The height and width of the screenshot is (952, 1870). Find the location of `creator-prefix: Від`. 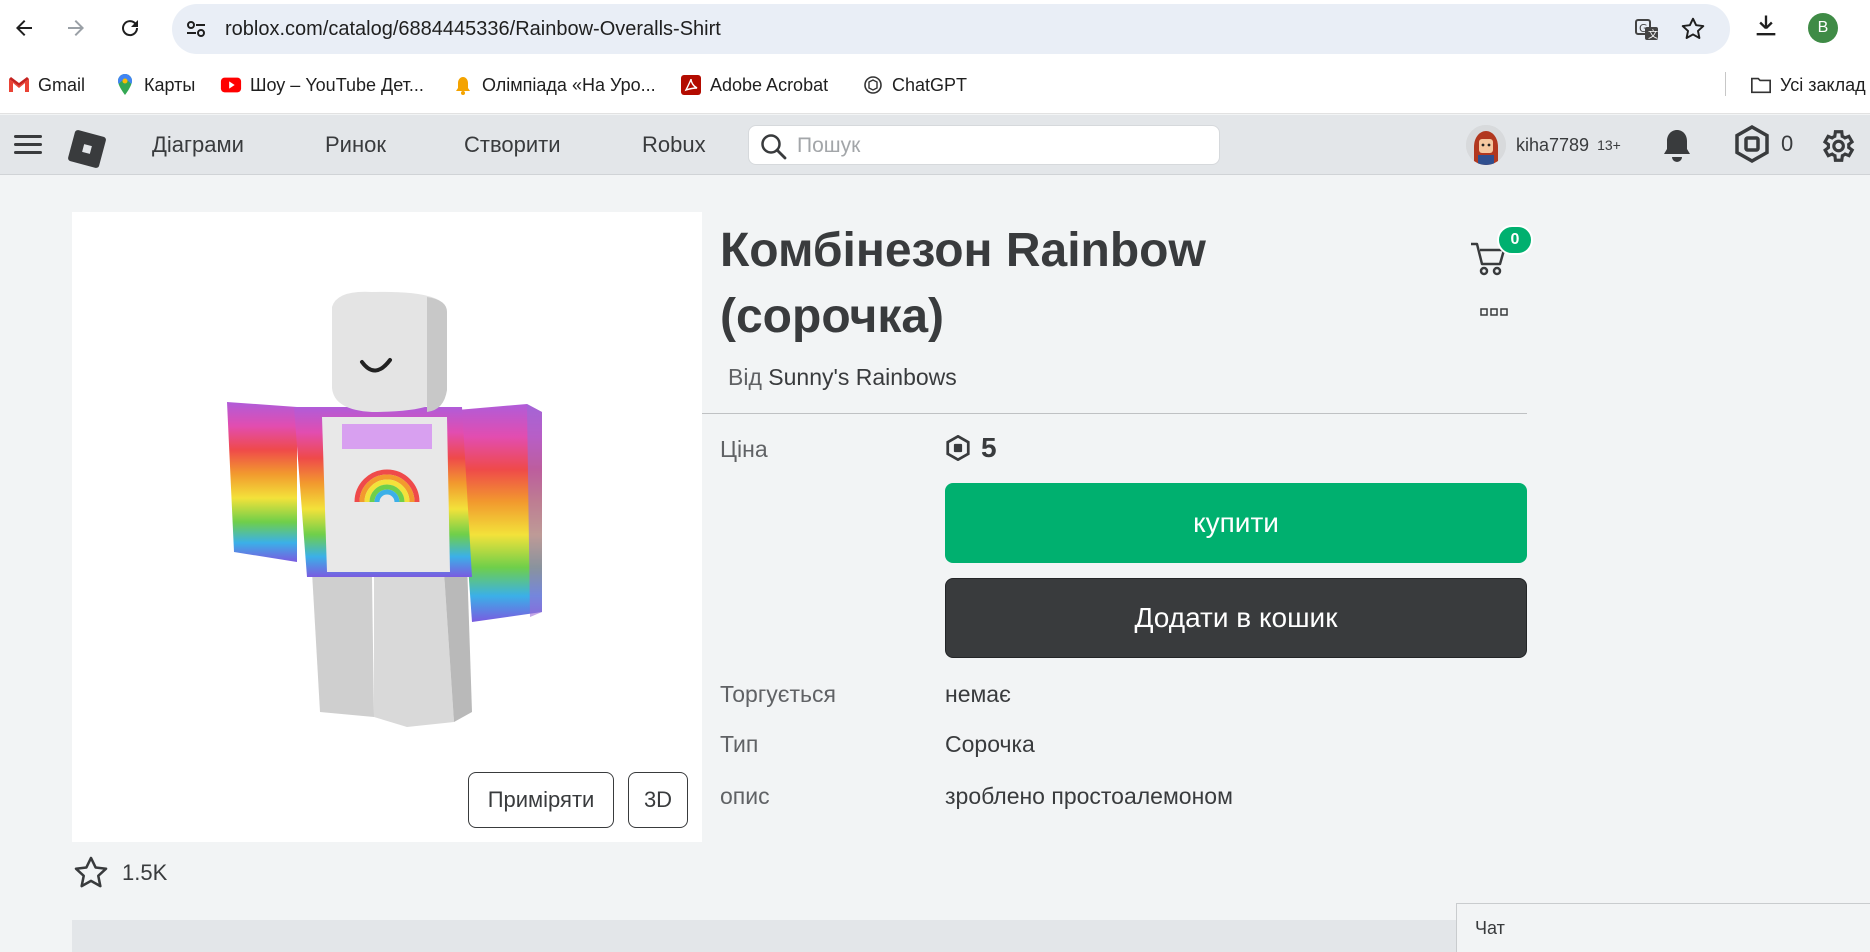

creator-prefix: Від is located at coordinates (745, 377).